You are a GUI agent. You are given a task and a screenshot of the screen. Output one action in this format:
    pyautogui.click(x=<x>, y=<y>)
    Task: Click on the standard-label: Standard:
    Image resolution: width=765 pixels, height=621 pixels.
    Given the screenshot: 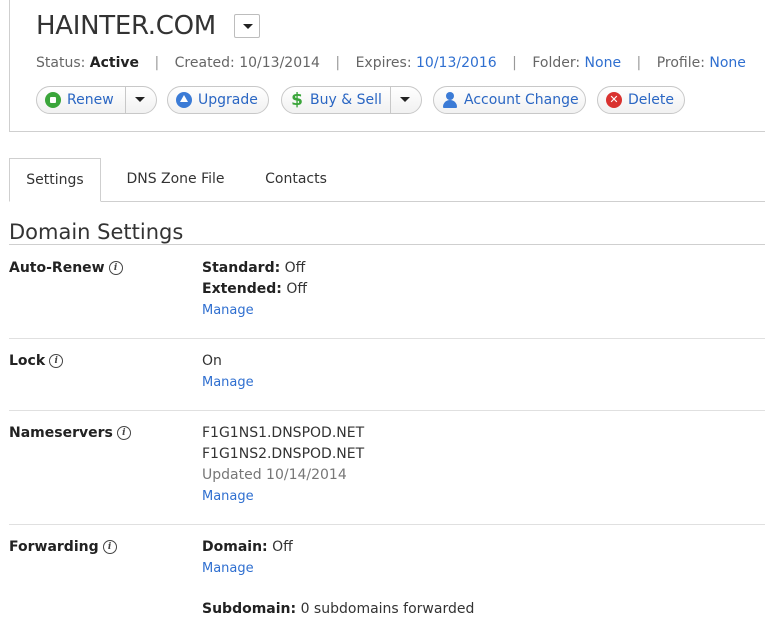 What is the action you would take?
    pyautogui.click(x=241, y=268)
    